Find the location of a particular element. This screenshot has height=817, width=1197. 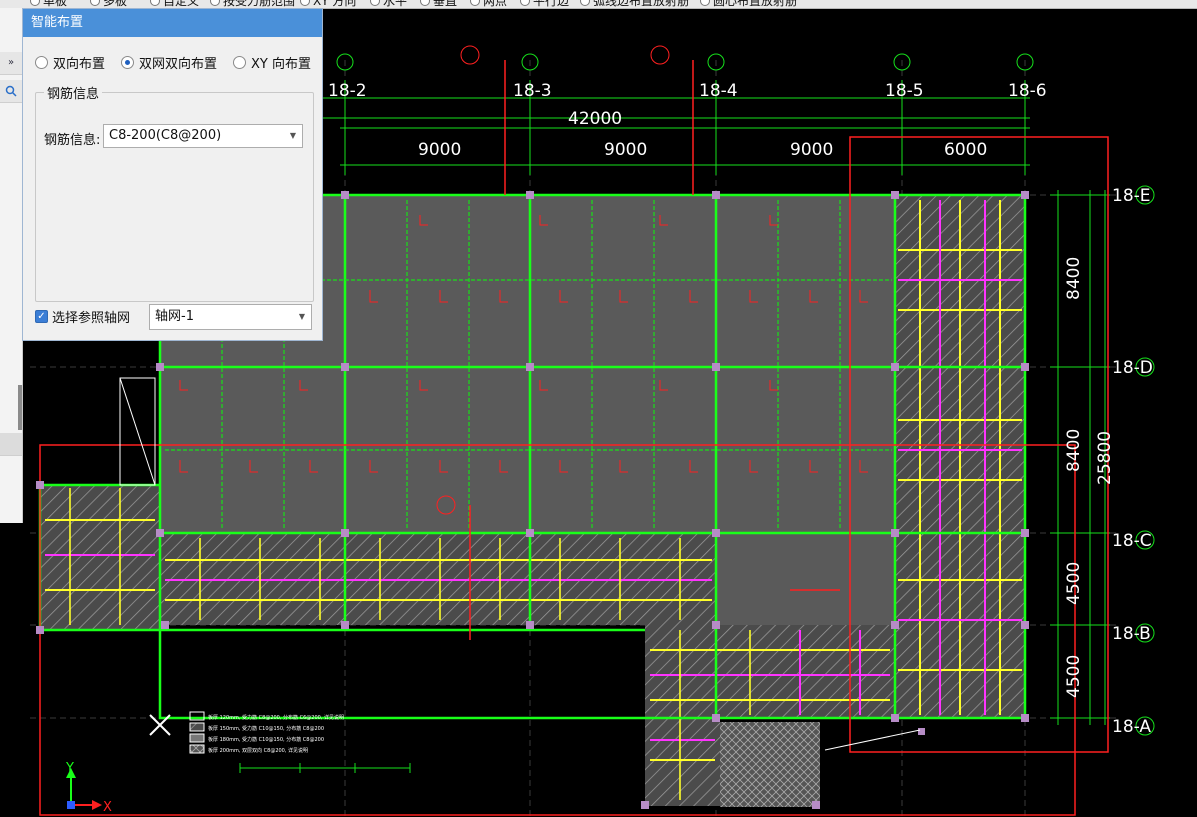

axis-label-row-2: 18-C is located at coordinates (1132, 541).